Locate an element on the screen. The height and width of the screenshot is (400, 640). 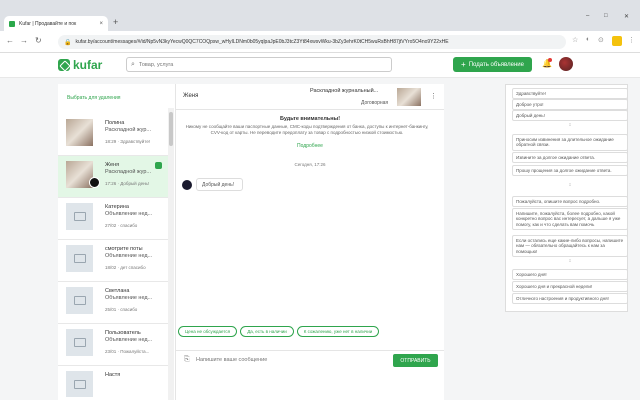
template-reply: Извините за долгое ожидание ответа. is located at coordinates (570, 158).